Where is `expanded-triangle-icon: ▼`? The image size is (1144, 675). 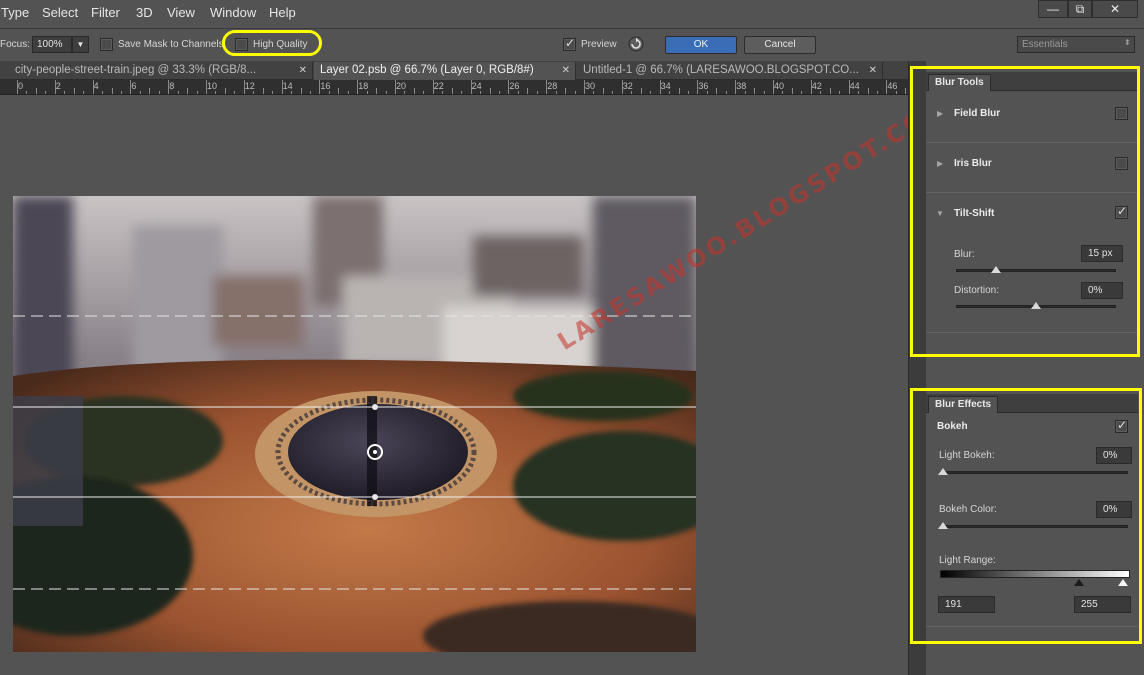 expanded-triangle-icon: ▼ is located at coordinates (940, 213).